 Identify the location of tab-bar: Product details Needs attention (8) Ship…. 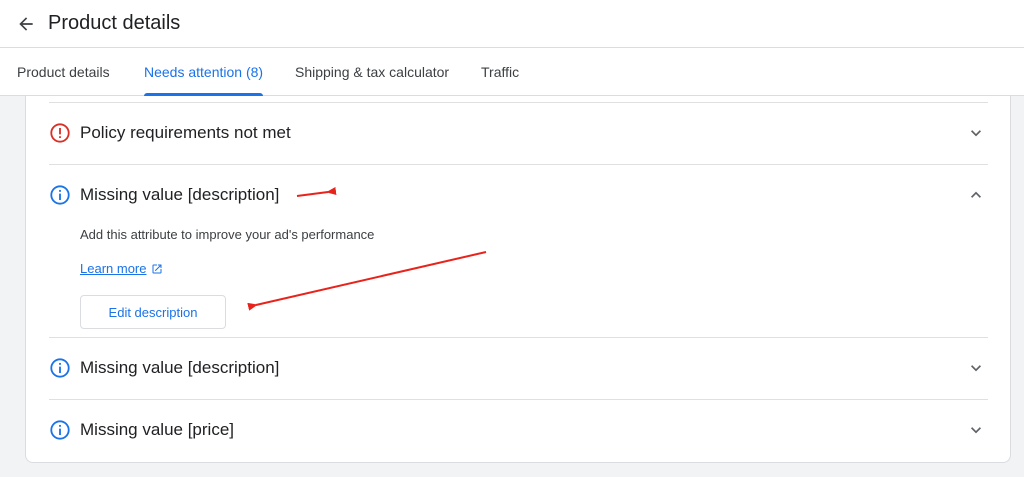
(512, 72).